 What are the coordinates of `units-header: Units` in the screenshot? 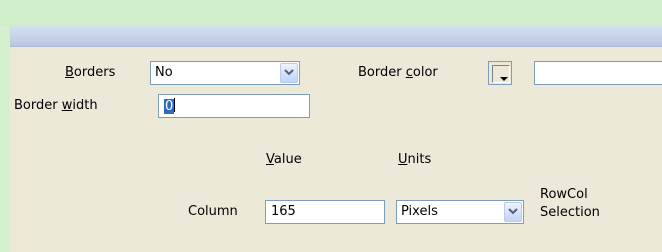 It's located at (415, 159).